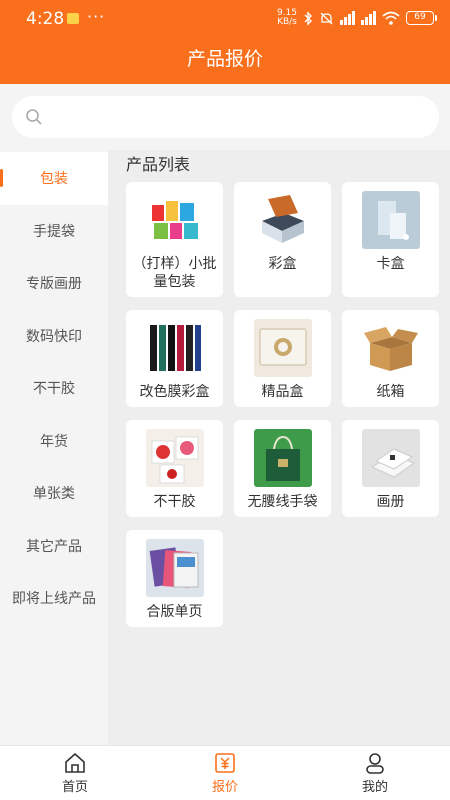 The width and height of the screenshot is (450, 800). I want to click on home-icon, so click(75, 763).